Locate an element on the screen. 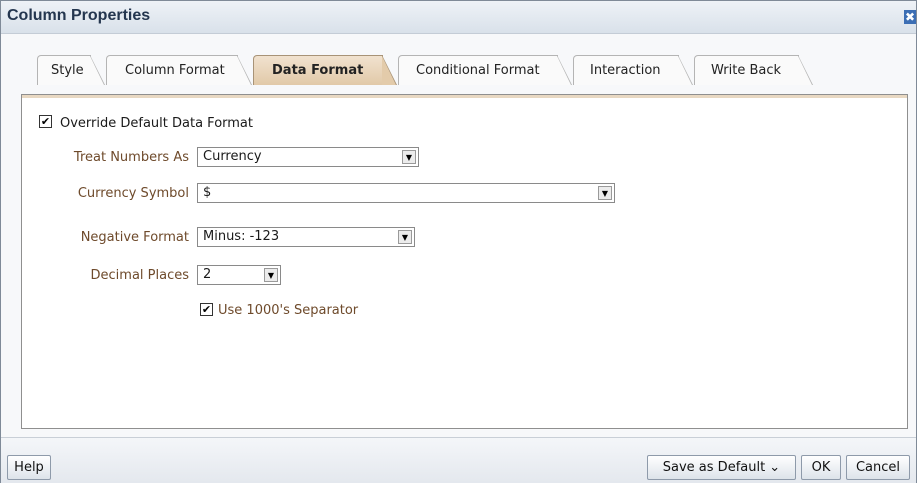 The image size is (917, 483). tab-data-format: Data Format is located at coordinates (325, 70).